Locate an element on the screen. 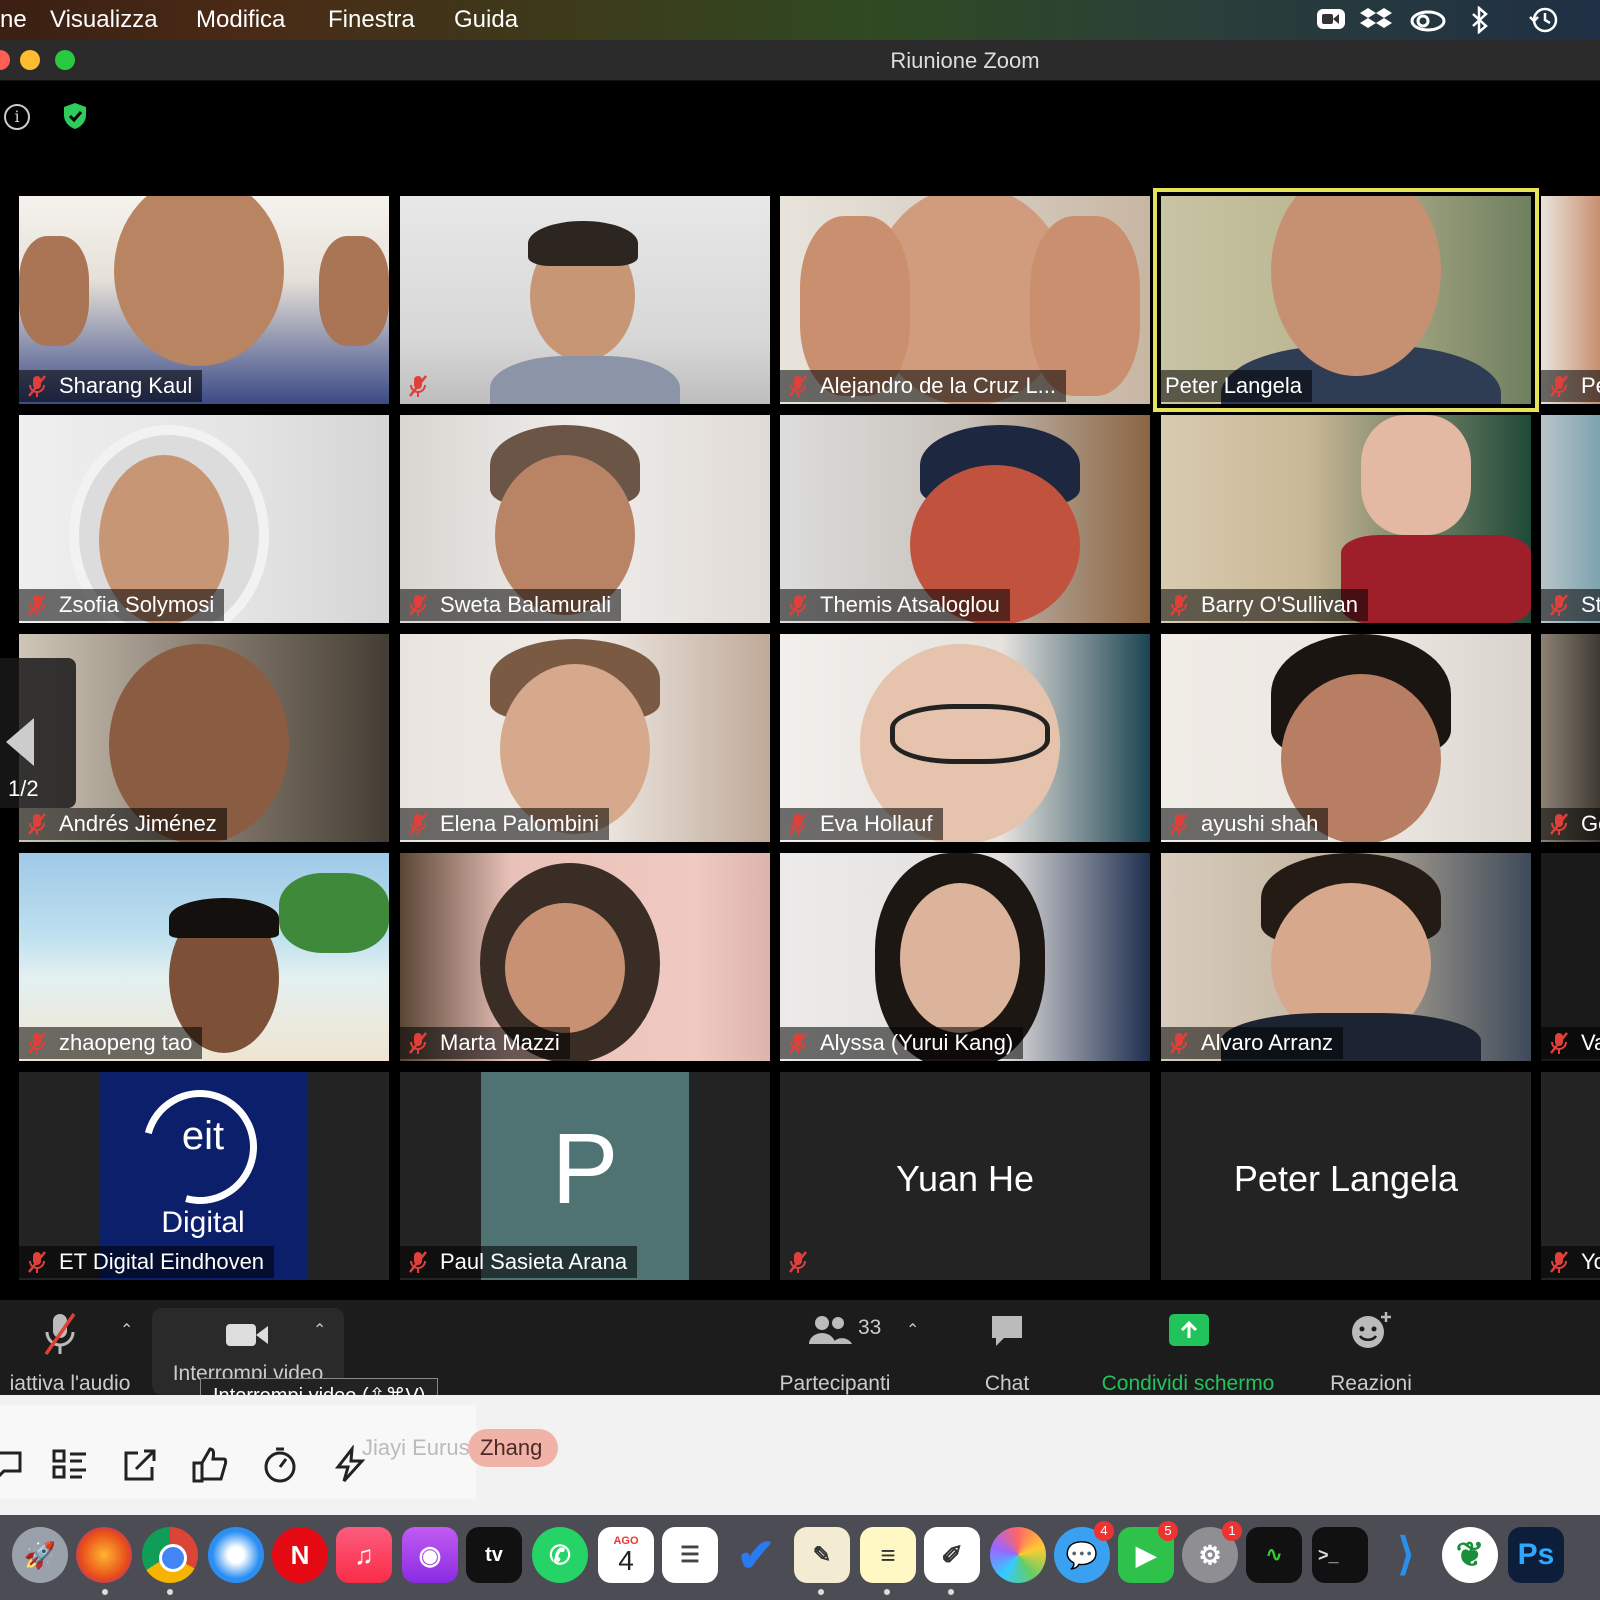  reactions-button: Reazioni is located at coordinates (1371, 1352).